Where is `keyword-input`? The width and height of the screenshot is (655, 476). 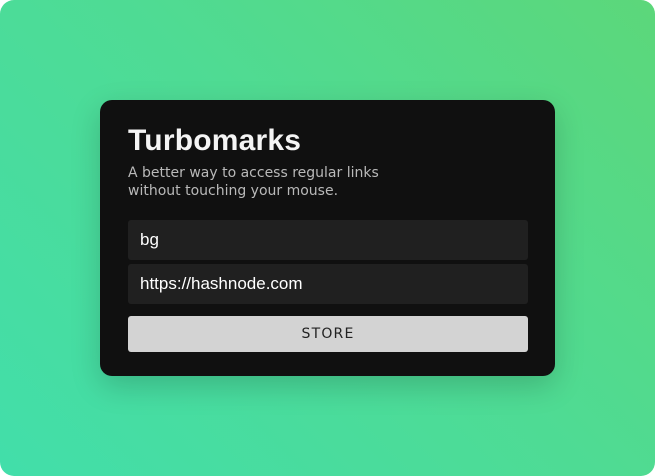 keyword-input is located at coordinates (328, 240).